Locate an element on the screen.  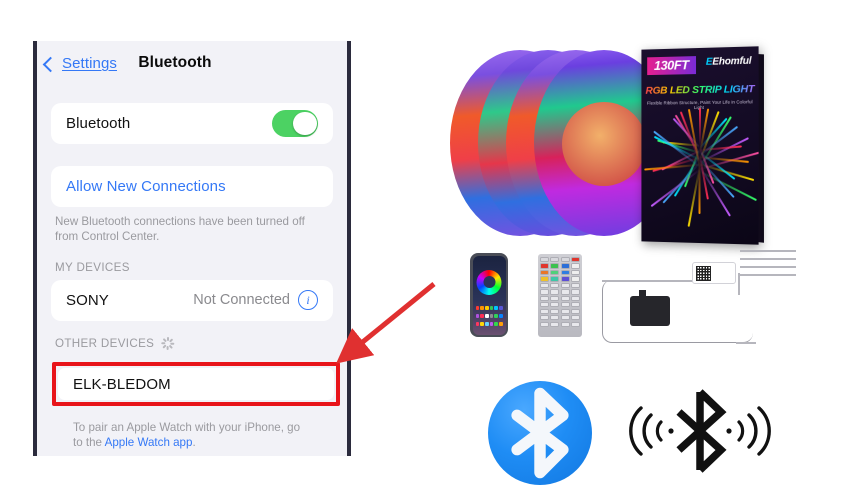
device-status: Not Connected is located at coordinates (241, 300).